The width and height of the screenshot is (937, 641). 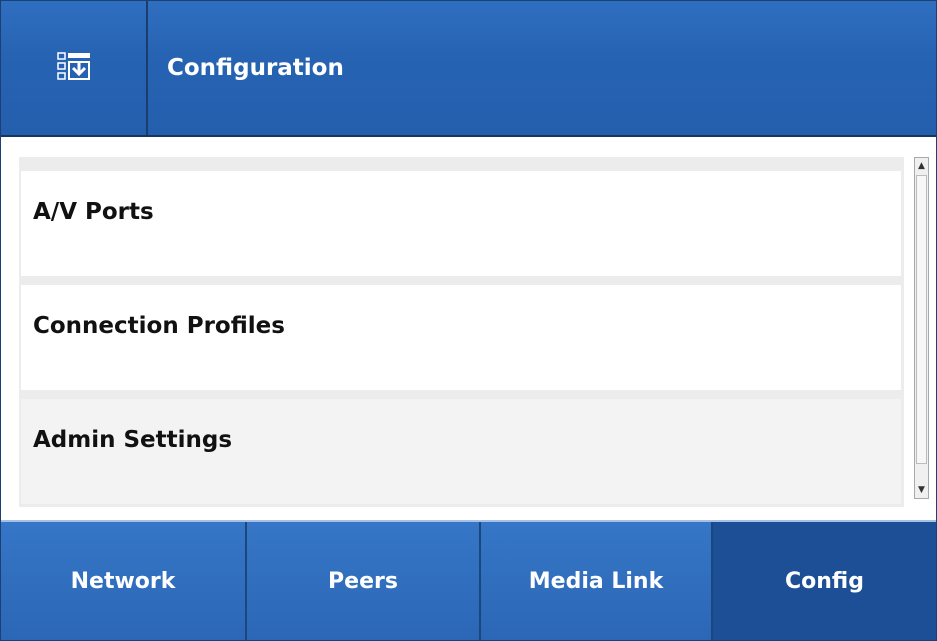 I want to click on tab-network: Network, so click(x=124, y=581).